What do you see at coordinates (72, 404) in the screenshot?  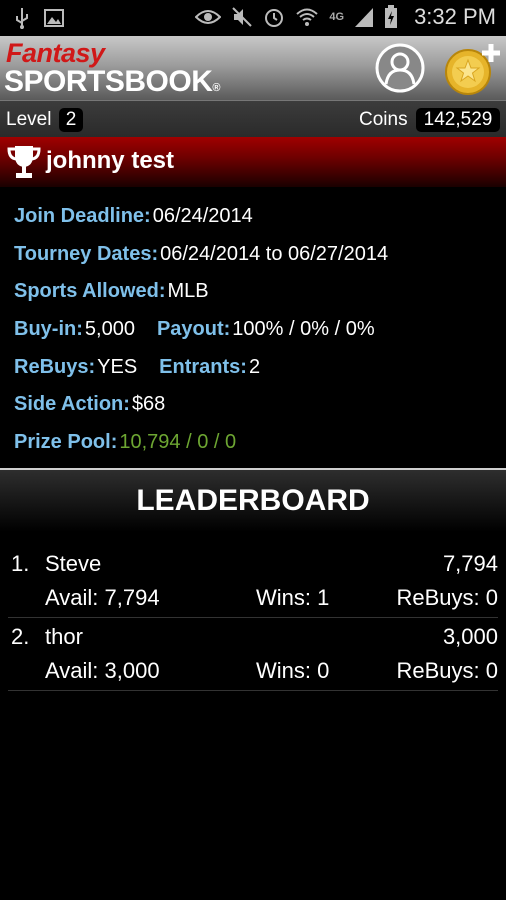 I see `side-action-label: Side Action:` at bounding box center [72, 404].